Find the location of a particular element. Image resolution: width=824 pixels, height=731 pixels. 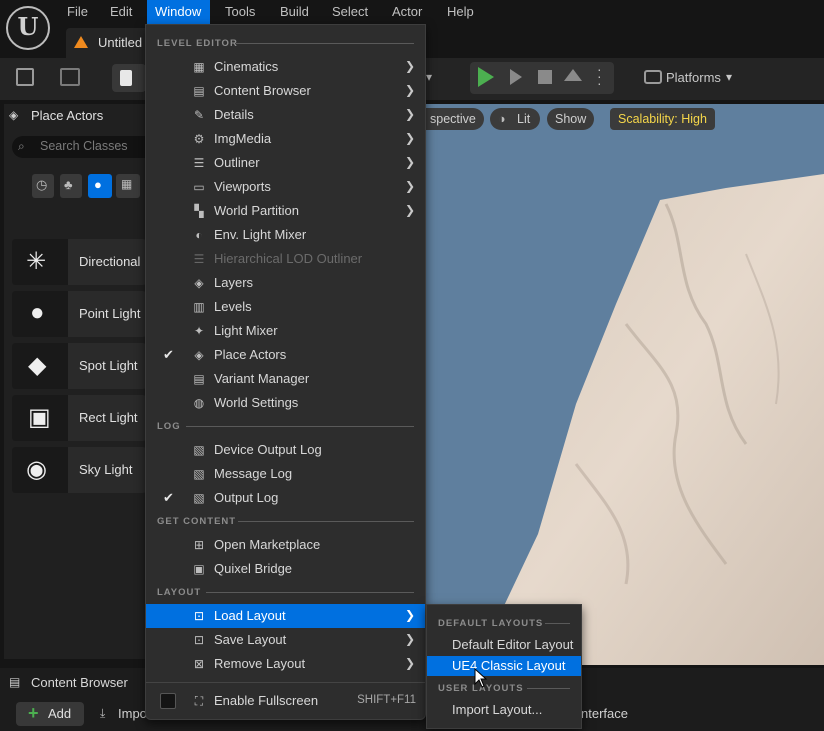

menu-item-env-light-mixer: ◐ Env. Light Mixer is located at coordinates (285, 235).